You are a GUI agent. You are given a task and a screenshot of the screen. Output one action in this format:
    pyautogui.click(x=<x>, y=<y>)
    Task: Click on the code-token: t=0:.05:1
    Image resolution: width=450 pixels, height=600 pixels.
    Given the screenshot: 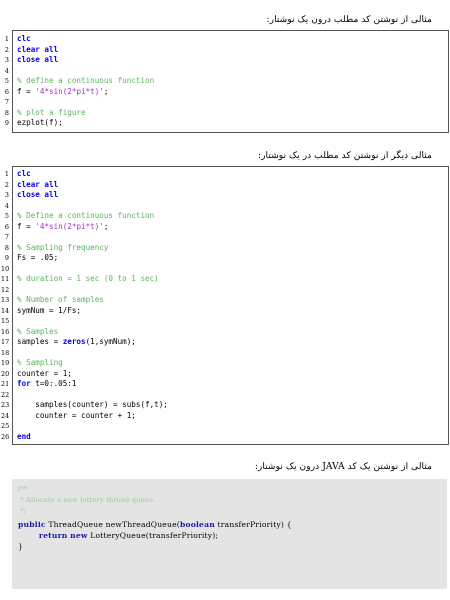 What is the action you would take?
    pyautogui.click(x=53, y=383)
    